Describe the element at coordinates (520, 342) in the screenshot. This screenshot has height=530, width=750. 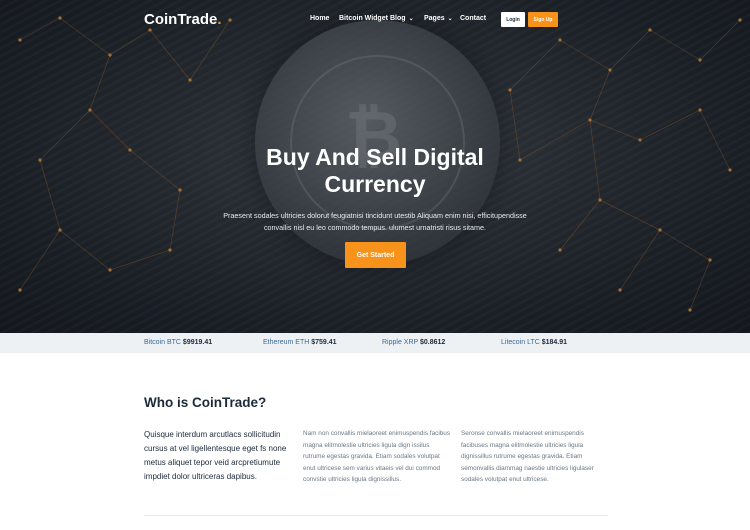
I see `ticker-coin-name: Litecoin LTC` at that location.